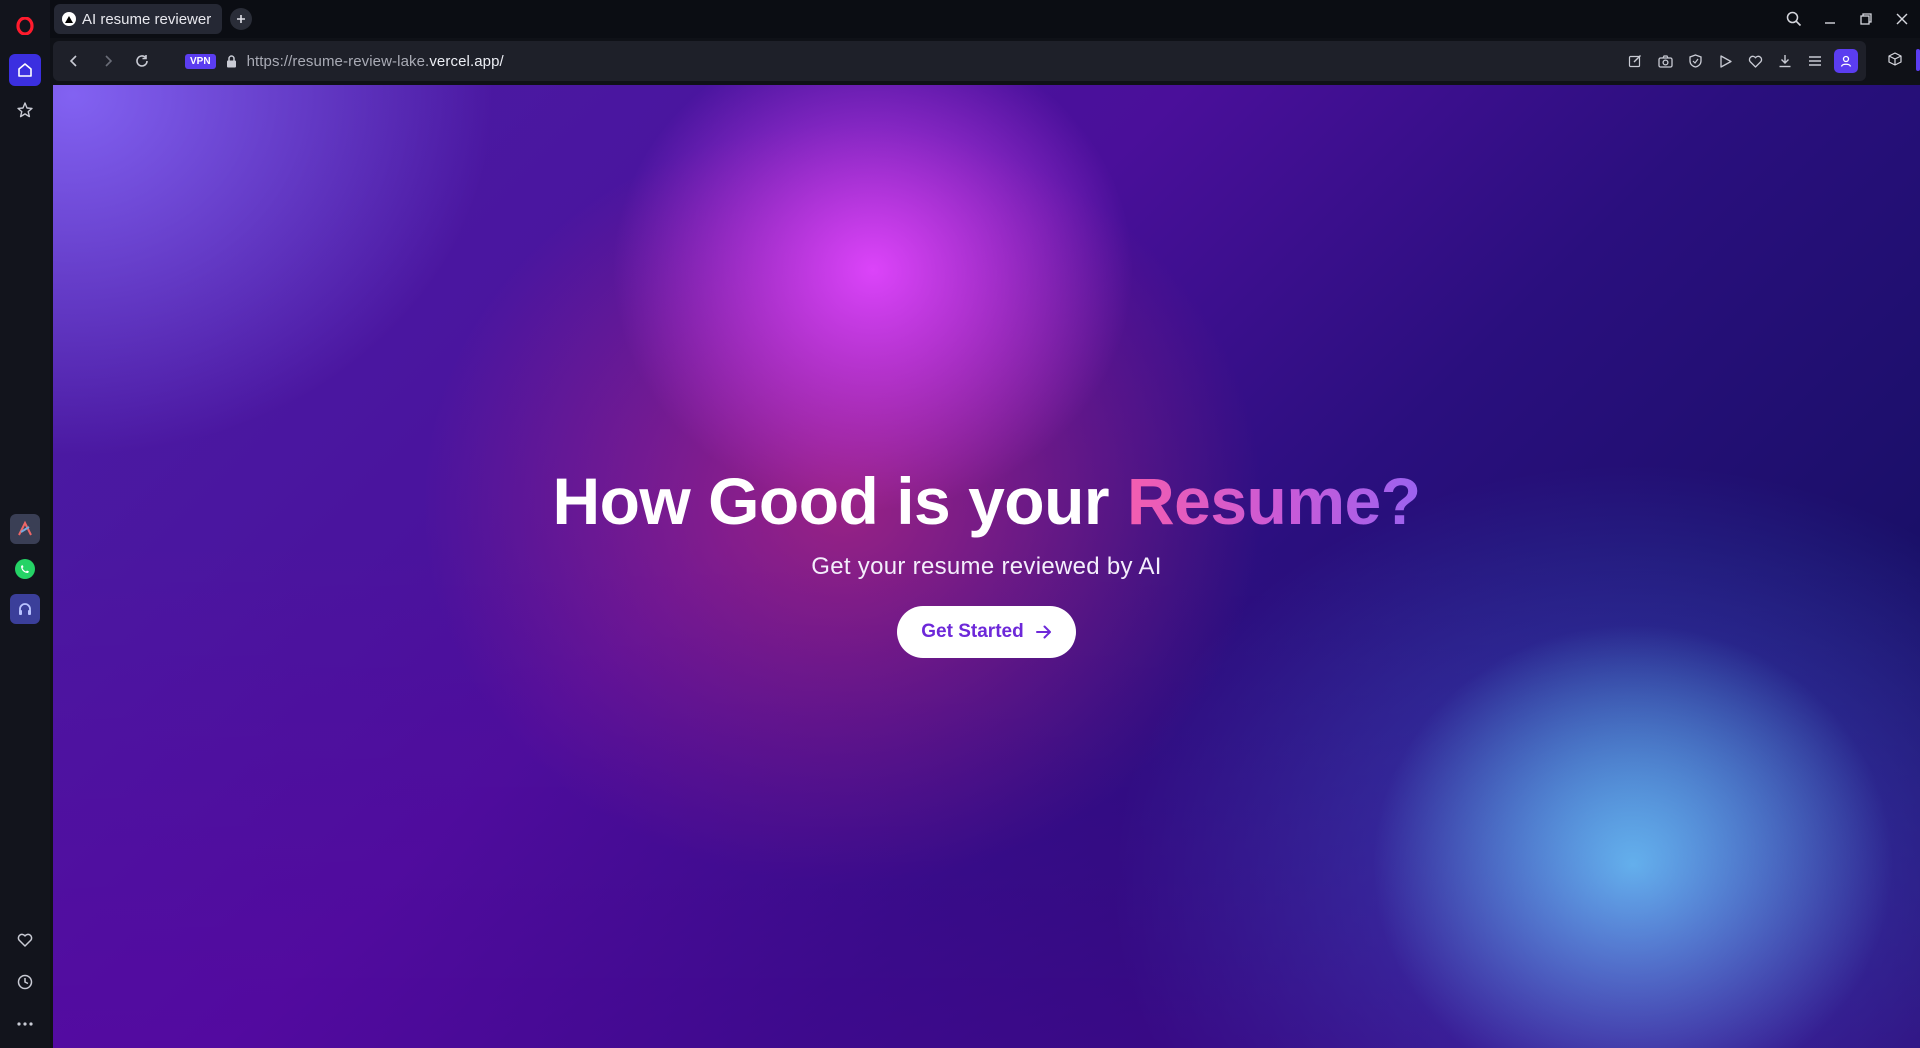  What do you see at coordinates (25, 529) in the screenshot?
I see `aria-icon` at bounding box center [25, 529].